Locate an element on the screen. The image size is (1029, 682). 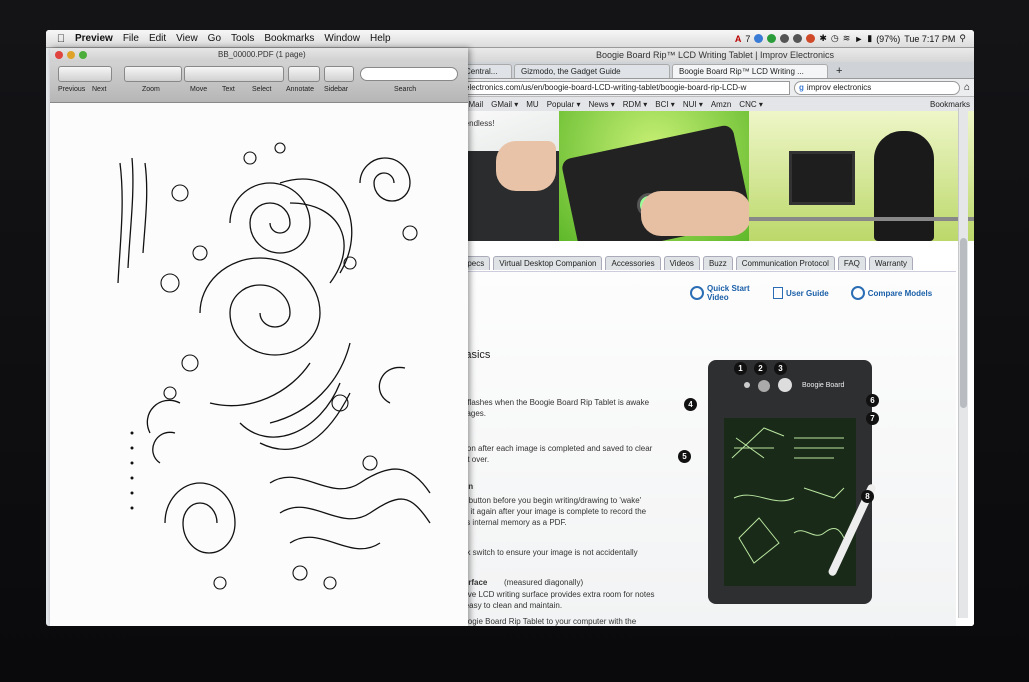
scrollbar is located at coordinates (963, 363).